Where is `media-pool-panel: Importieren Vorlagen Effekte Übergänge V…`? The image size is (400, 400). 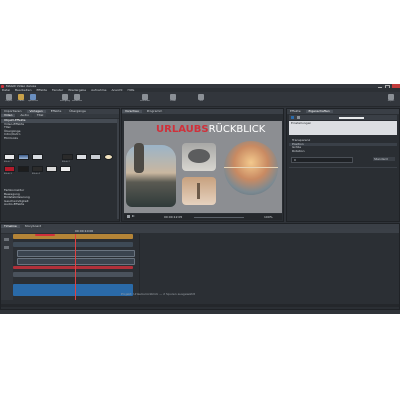 media-pool-panel: Importieren Vorlagen Effekte Übergänge V… is located at coordinates (60, 165).